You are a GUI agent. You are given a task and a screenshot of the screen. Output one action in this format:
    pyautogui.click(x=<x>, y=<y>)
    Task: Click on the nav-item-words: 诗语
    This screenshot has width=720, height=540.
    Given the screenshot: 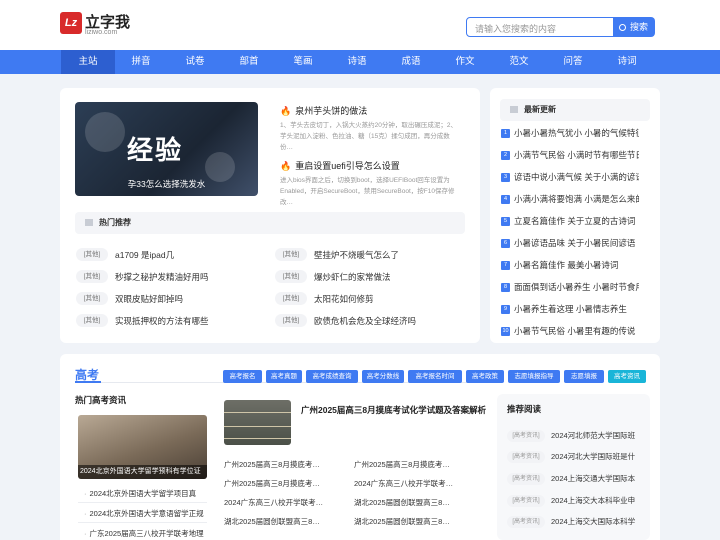 What is the action you would take?
    pyautogui.click(x=357, y=62)
    